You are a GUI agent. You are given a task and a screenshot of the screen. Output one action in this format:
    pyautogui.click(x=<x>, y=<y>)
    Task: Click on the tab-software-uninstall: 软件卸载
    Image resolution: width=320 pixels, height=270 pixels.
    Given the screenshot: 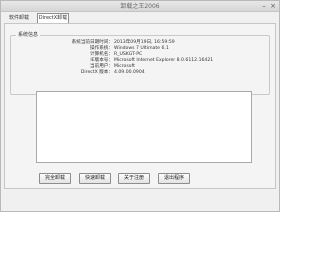 What is the action you would take?
    pyautogui.click(x=19, y=18)
    